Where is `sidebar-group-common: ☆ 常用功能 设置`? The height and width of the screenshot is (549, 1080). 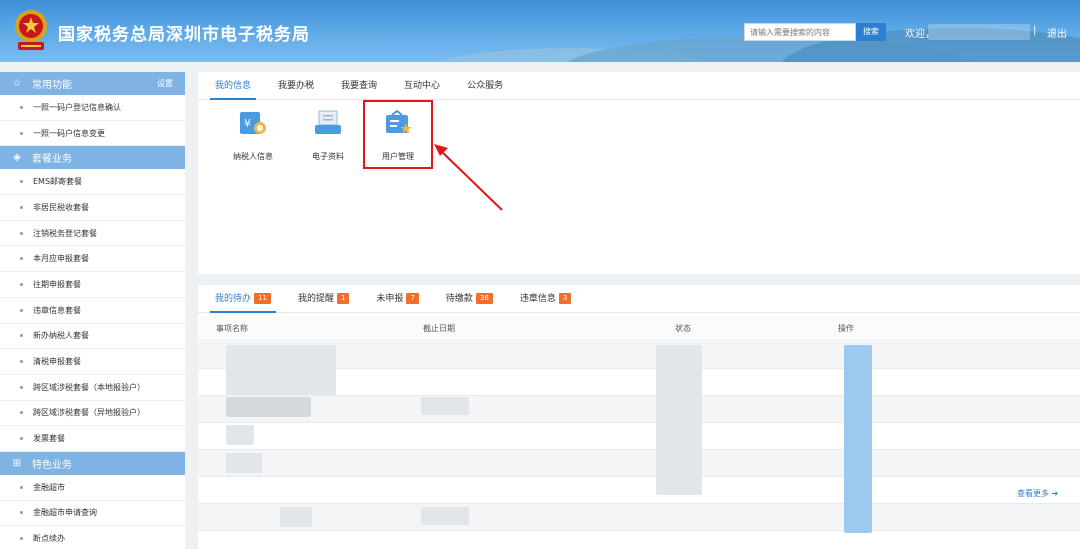
sidebar-group-common: ☆ 常用功能 设置 is located at coordinates (92, 83).